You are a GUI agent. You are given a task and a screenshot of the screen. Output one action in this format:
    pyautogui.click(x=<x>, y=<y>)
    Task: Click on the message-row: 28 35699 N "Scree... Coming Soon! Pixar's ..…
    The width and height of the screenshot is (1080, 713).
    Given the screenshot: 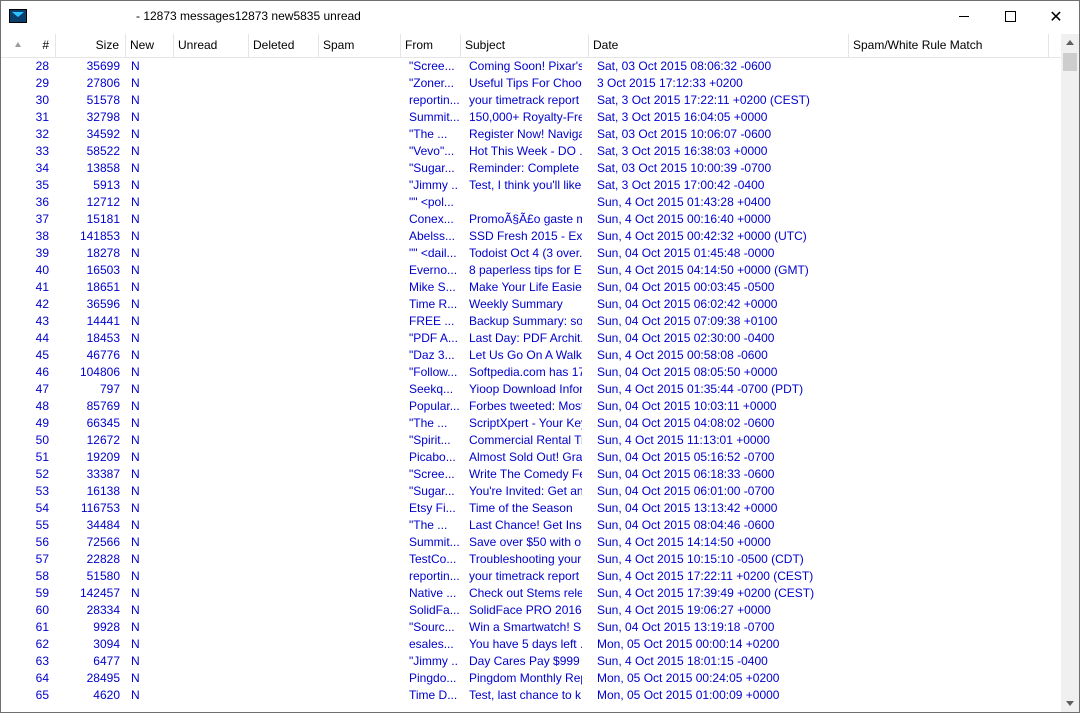 What is the action you would take?
    pyautogui.click(x=531, y=66)
    